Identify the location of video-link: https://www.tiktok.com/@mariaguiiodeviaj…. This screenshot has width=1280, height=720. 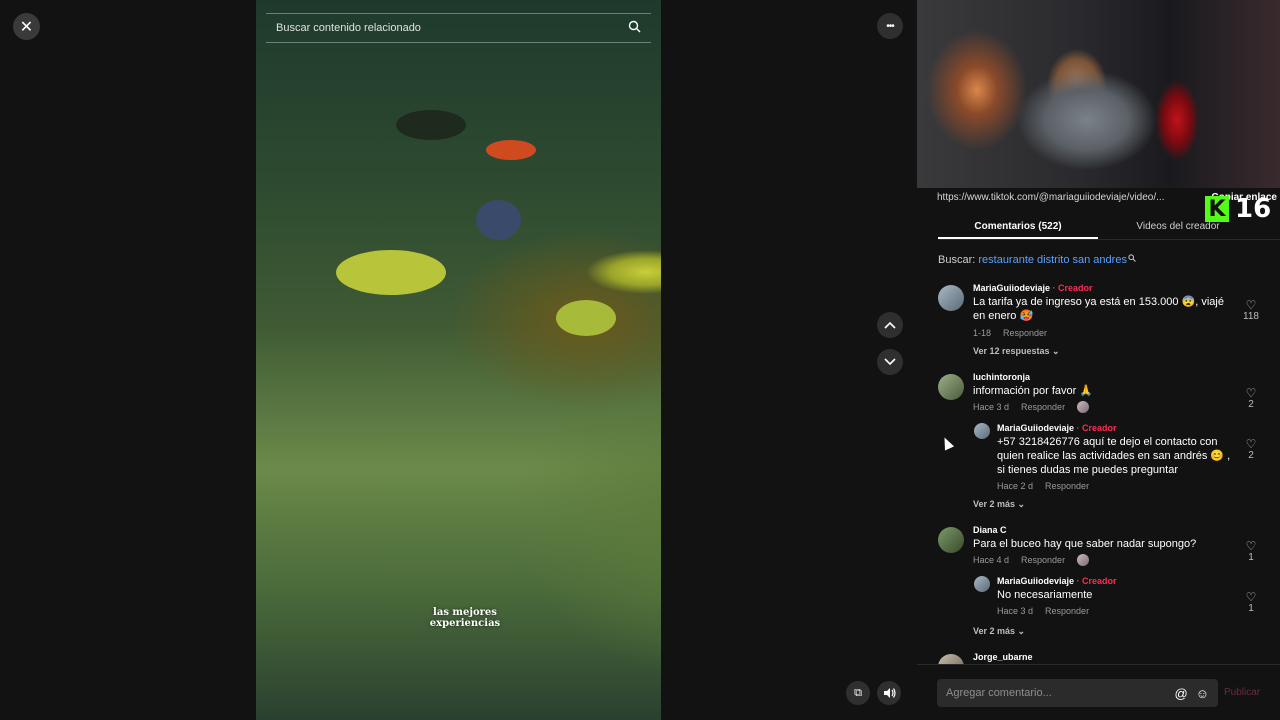
(1068, 197).